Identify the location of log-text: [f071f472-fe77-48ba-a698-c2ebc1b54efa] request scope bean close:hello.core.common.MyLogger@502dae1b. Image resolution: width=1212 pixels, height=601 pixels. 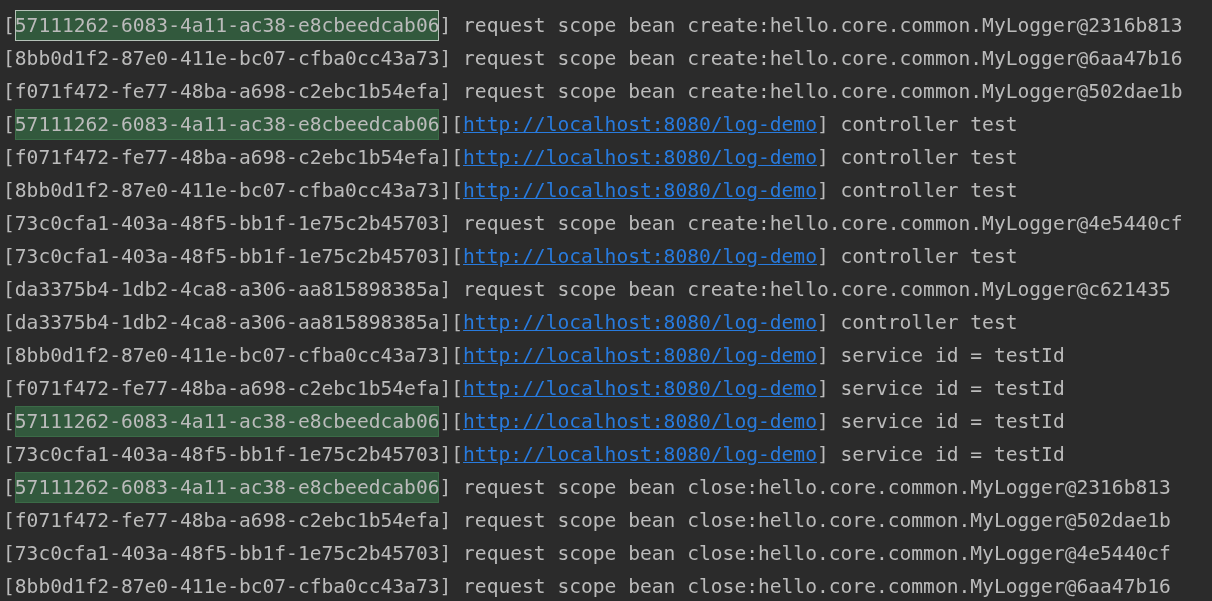
(587, 520).